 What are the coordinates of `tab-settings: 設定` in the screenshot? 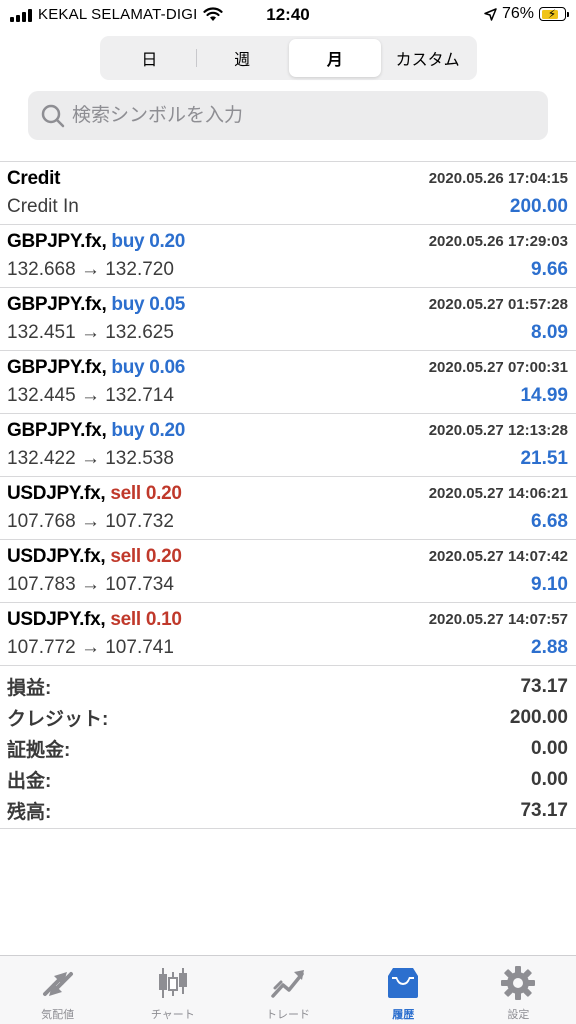 It's located at (518, 990).